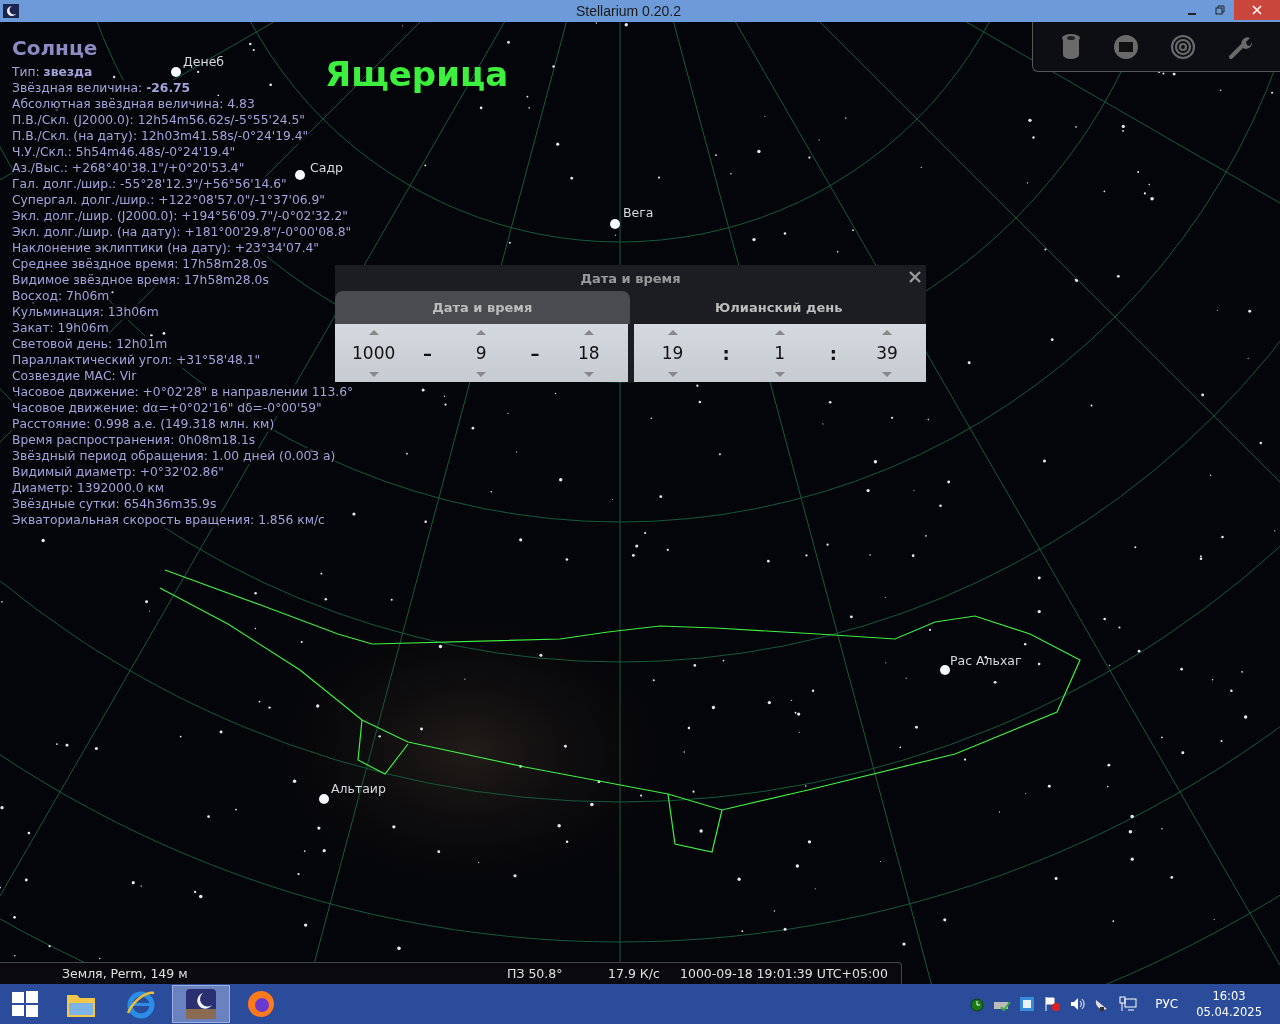  What do you see at coordinates (628, 11) in the screenshot?
I see `window-title: Stellarium 0.20.2` at bounding box center [628, 11].